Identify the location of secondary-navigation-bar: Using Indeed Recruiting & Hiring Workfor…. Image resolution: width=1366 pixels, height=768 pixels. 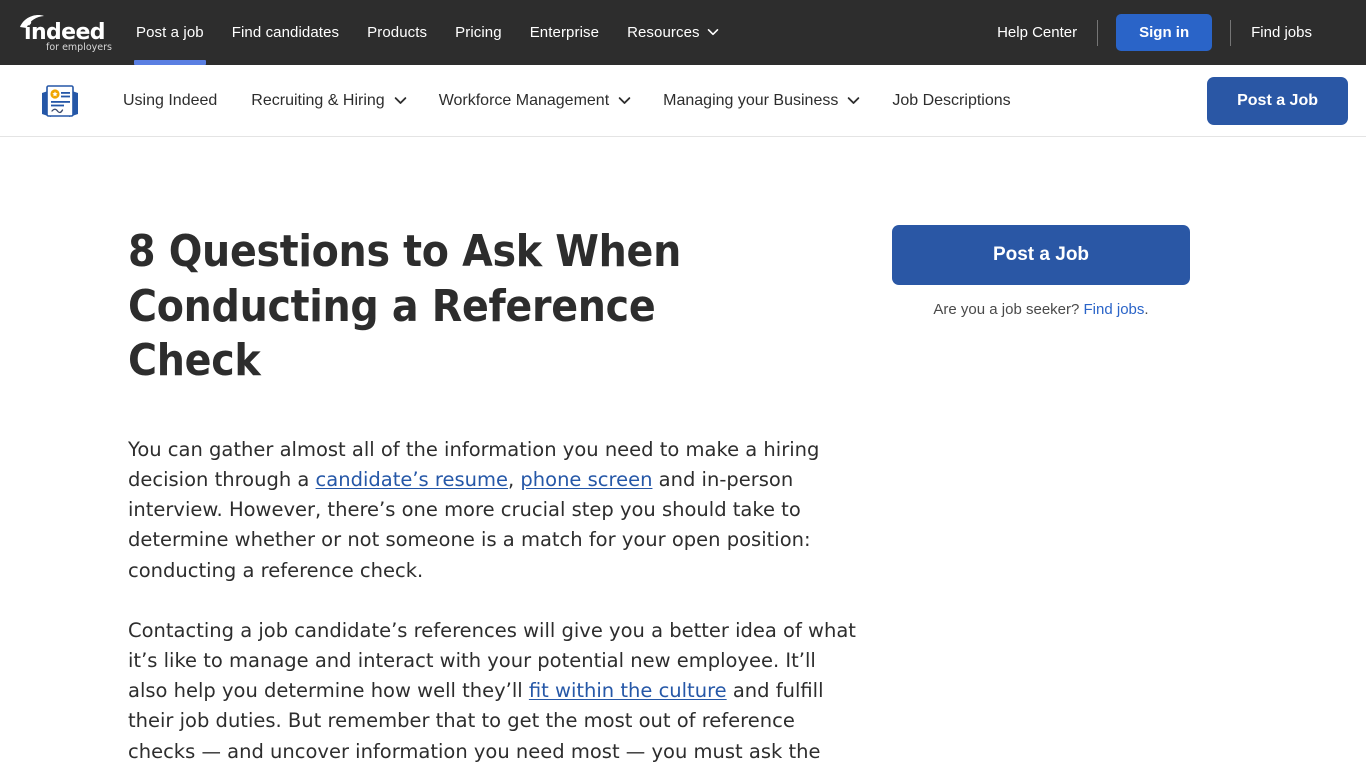
(683, 101).